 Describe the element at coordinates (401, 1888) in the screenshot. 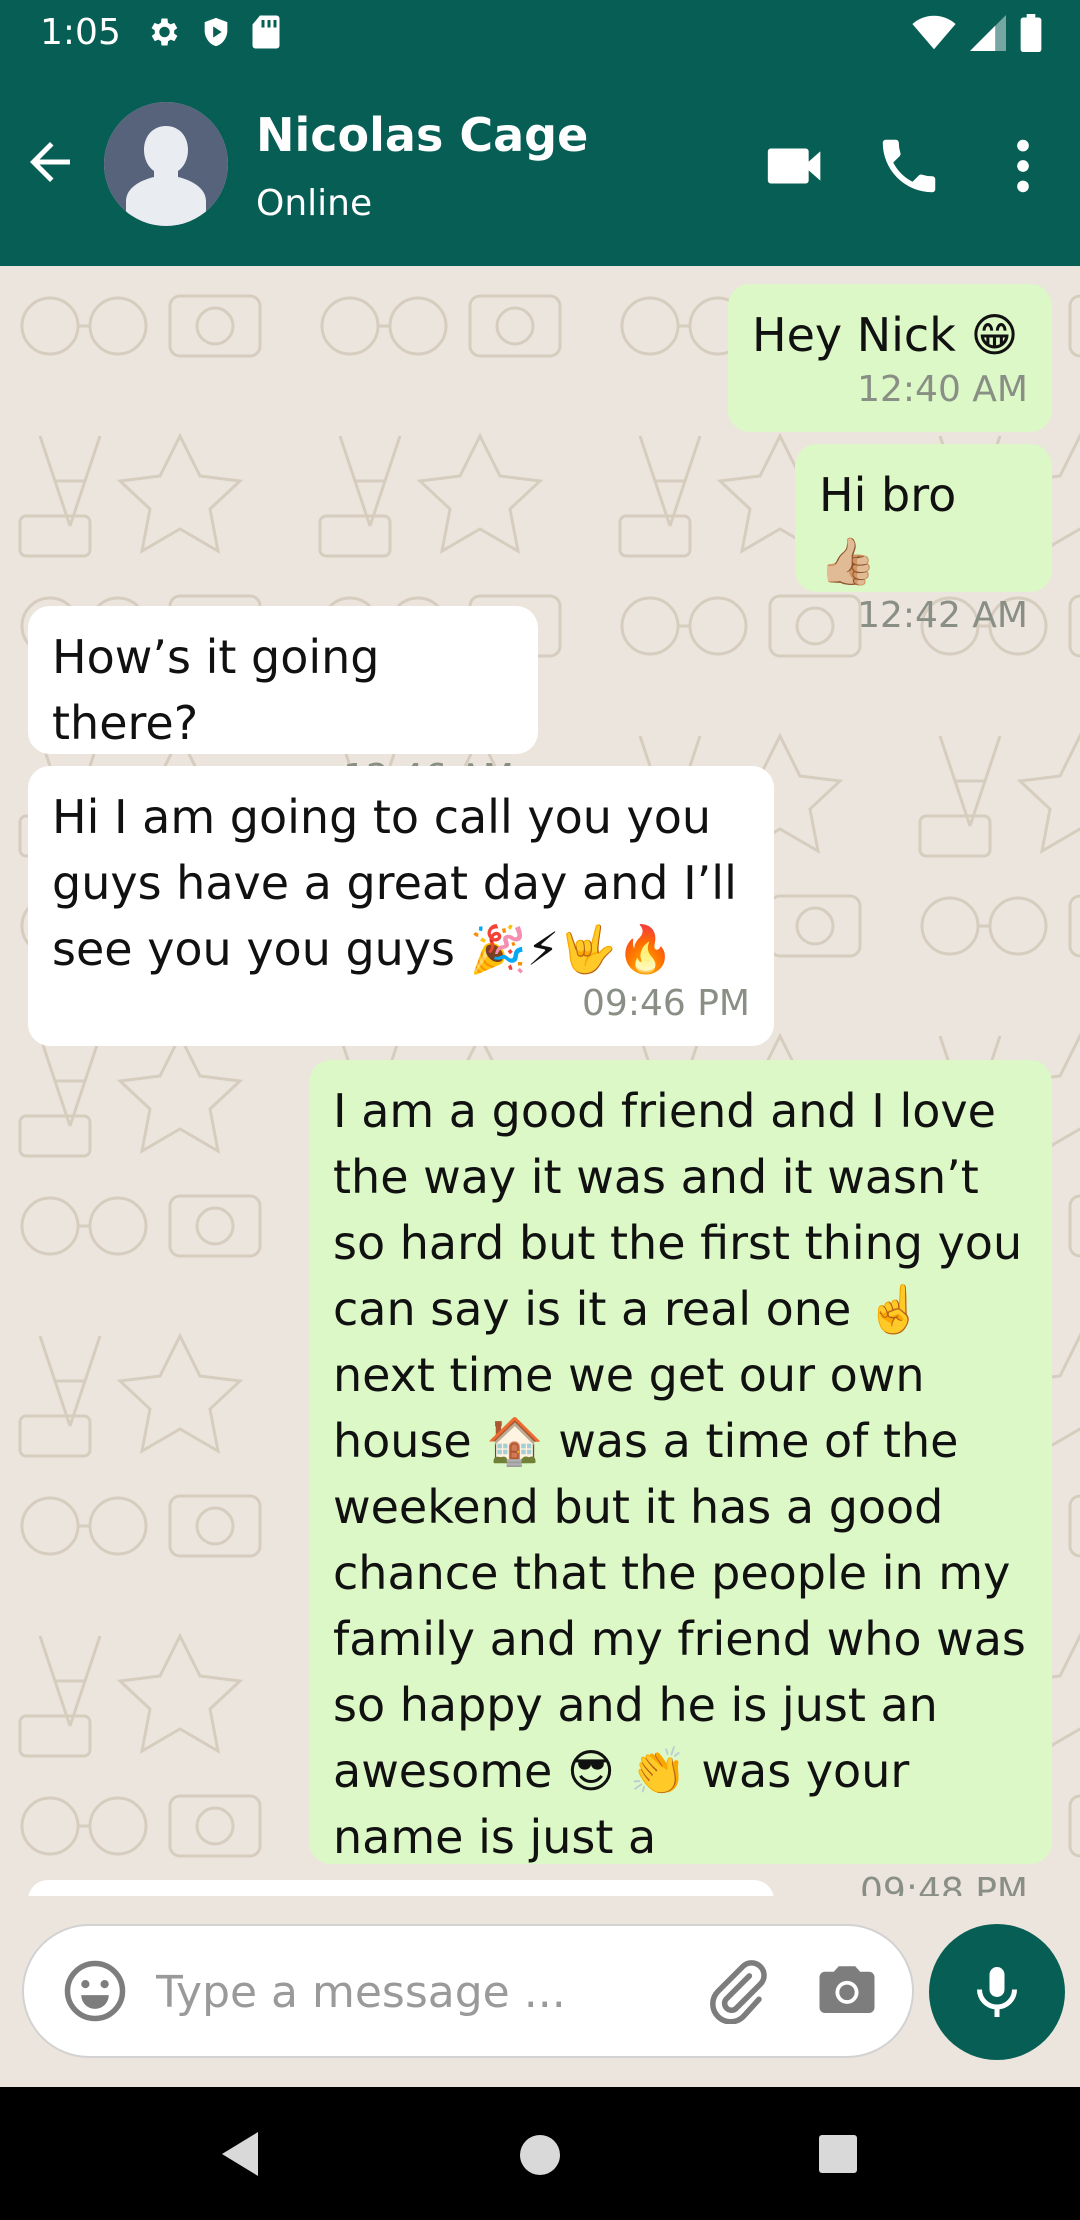

I see `message-bubble-incoming-partial` at that location.